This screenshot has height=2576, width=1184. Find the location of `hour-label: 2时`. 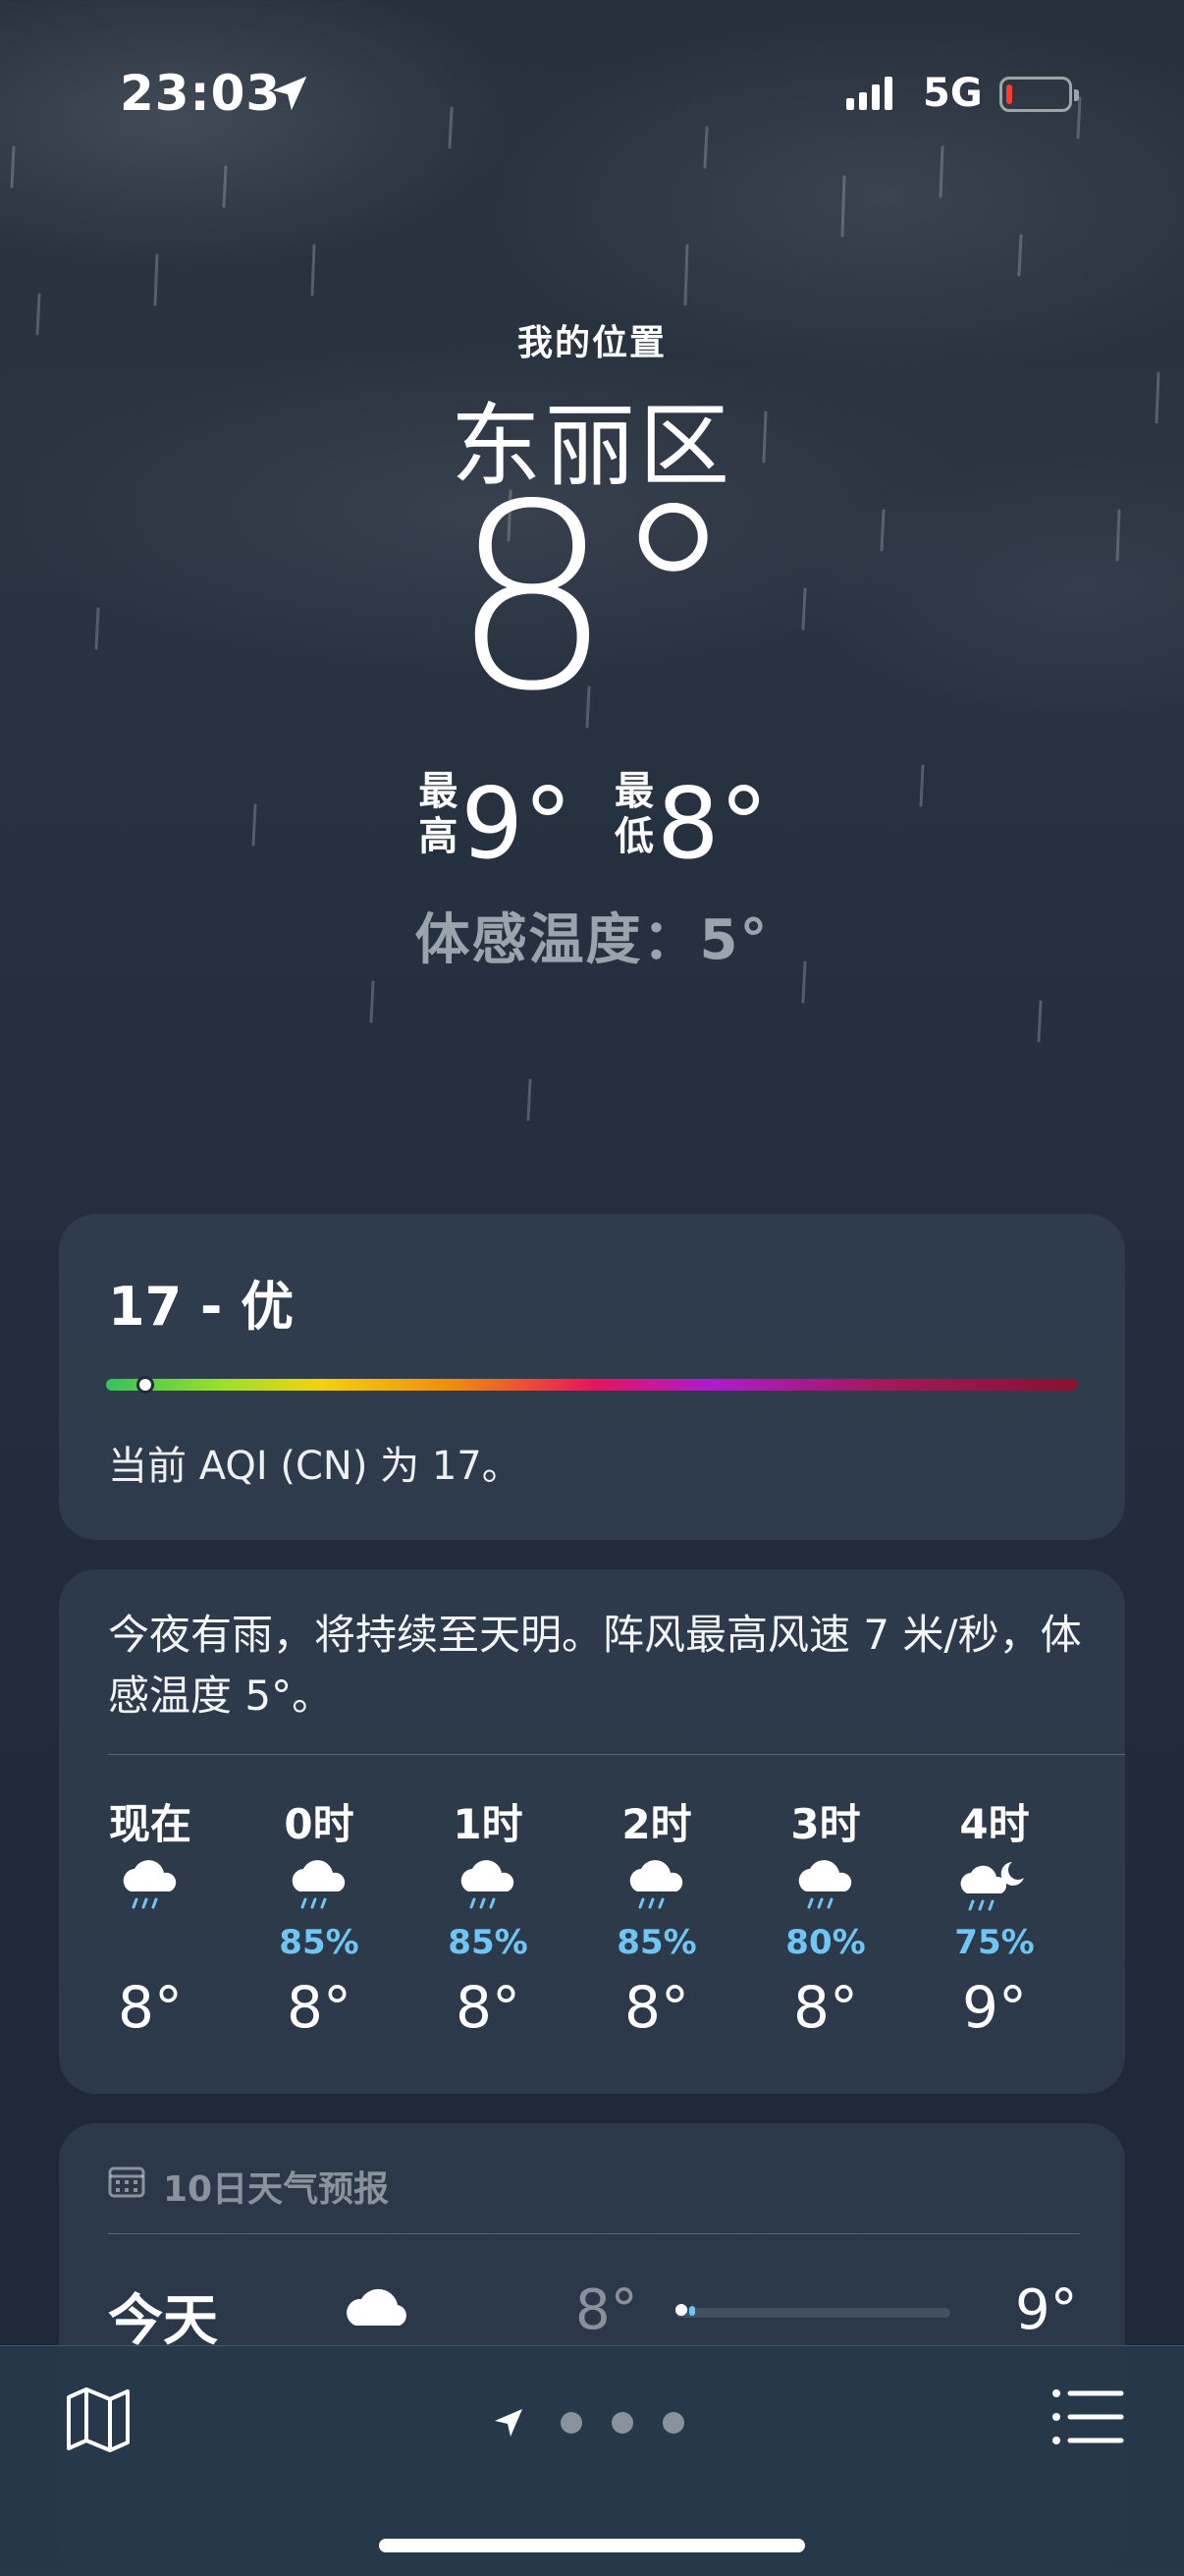

hour-label: 2时 is located at coordinates (656, 1824).